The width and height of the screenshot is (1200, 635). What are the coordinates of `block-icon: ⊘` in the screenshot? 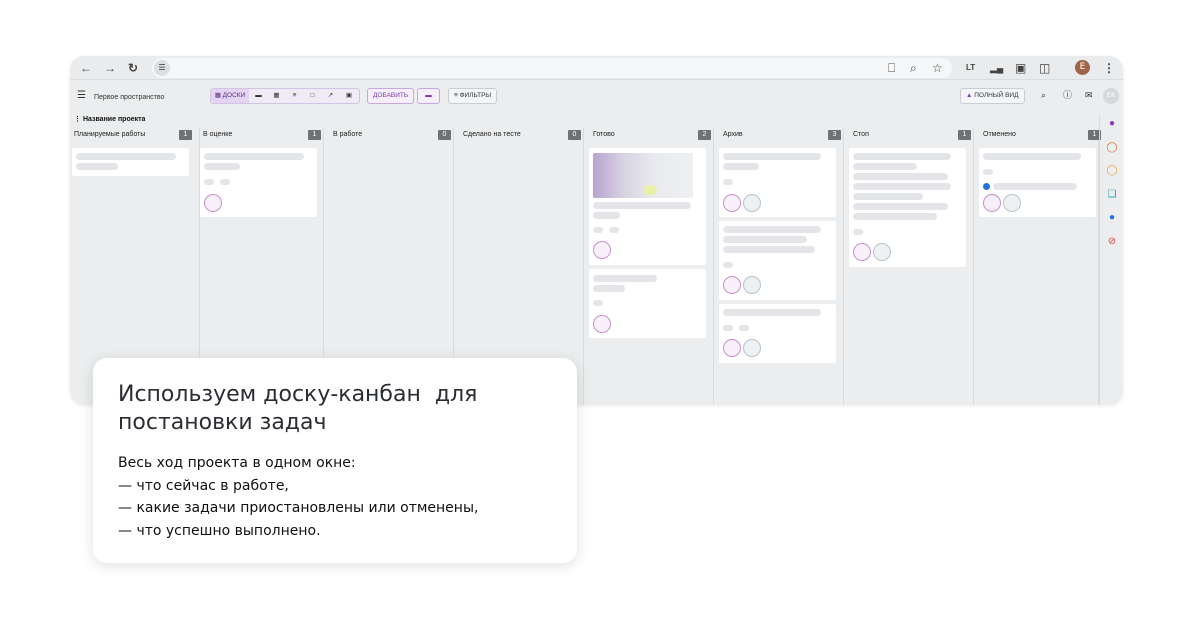 It's located at (1112, 242).